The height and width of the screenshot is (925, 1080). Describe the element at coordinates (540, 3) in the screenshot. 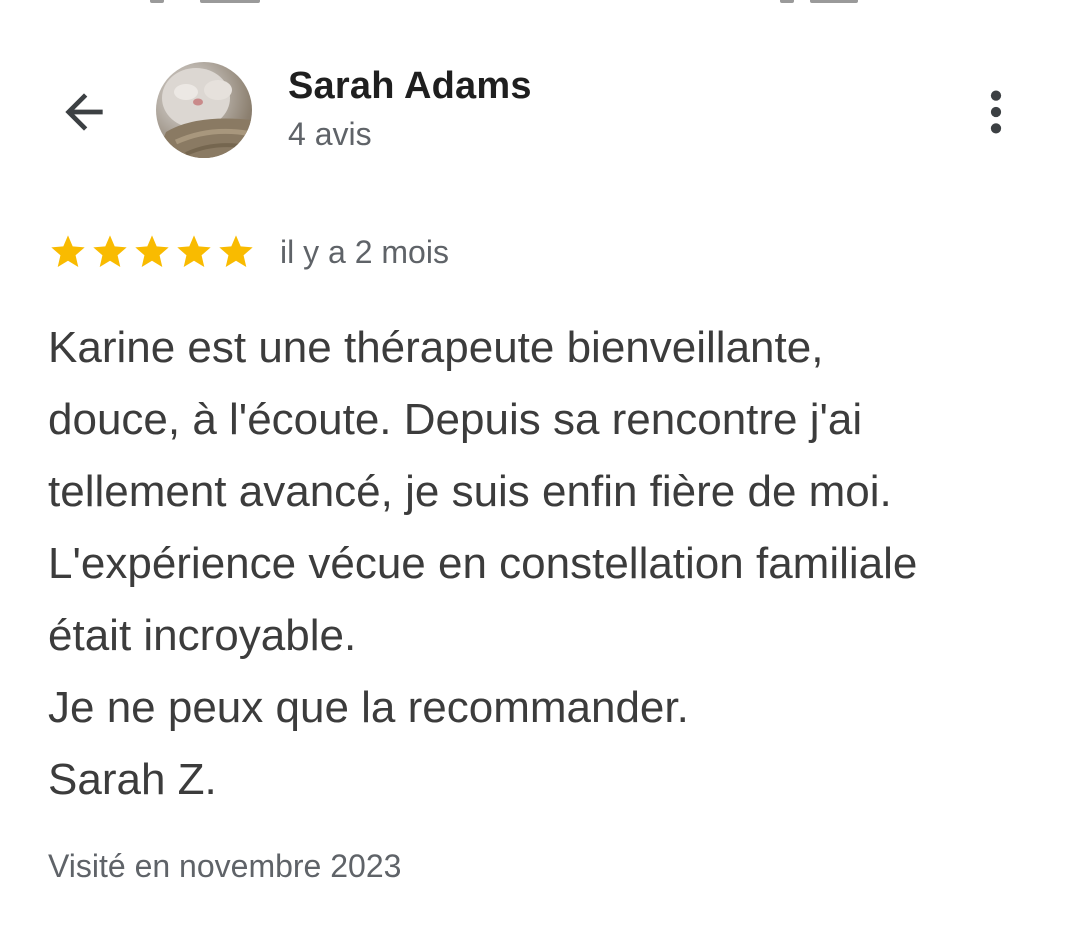

I see `status-bar-remnant` at that location.